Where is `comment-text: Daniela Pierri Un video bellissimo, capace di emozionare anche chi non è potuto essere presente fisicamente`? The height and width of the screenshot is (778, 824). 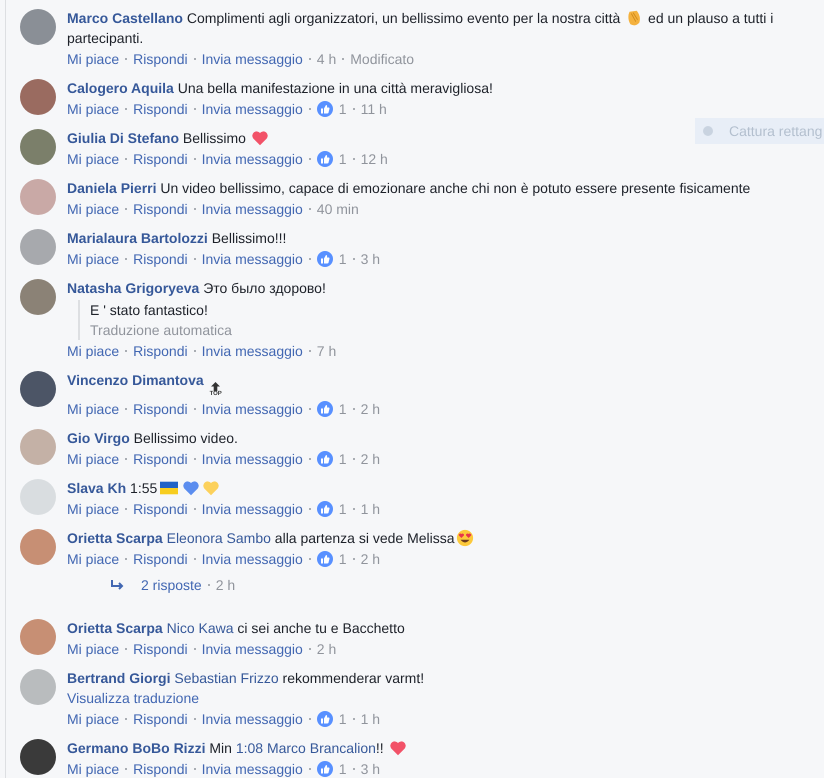
comment-text: Daniela Pierri Un video bellissimo, capace di emozionare anche chi non è potuto essere presente fisicamente is located at coordinates (409, 188).